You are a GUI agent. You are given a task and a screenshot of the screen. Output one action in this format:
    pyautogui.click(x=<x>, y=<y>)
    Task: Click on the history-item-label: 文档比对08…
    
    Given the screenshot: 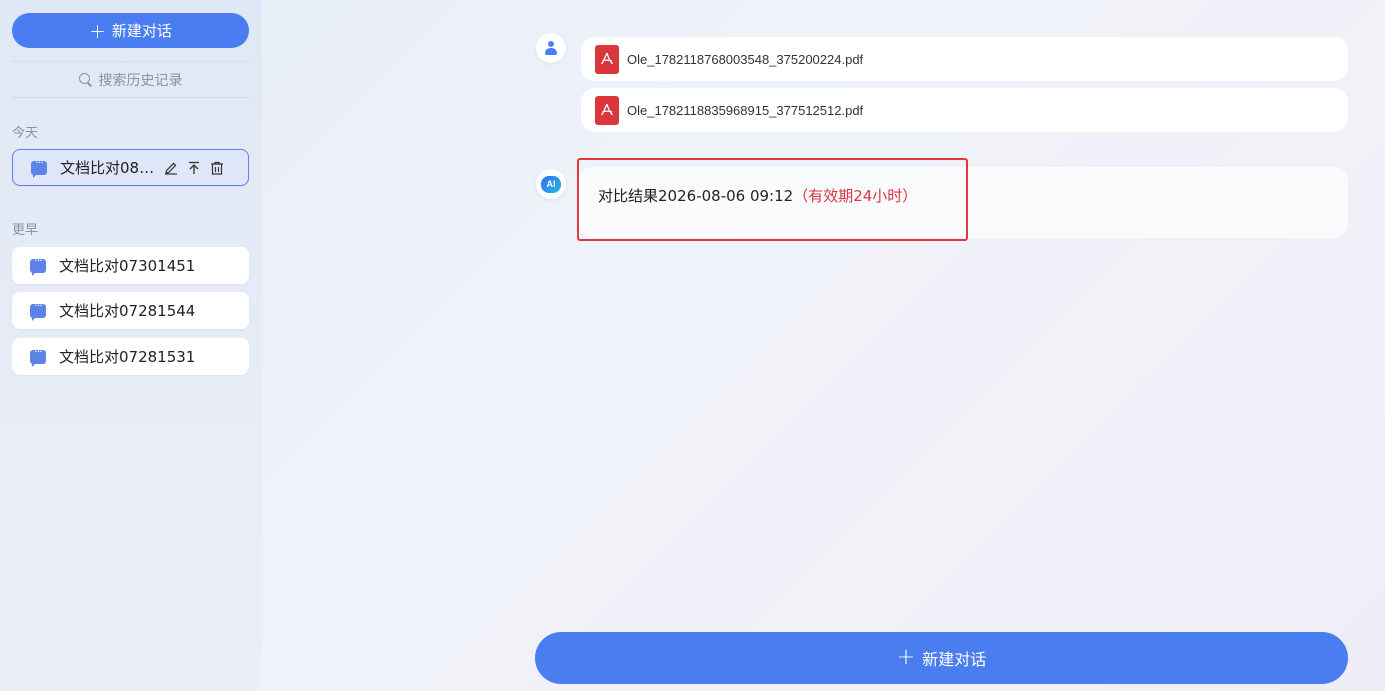 What is the action you would take?
    pyautogui.click(x=107, y=168)
    